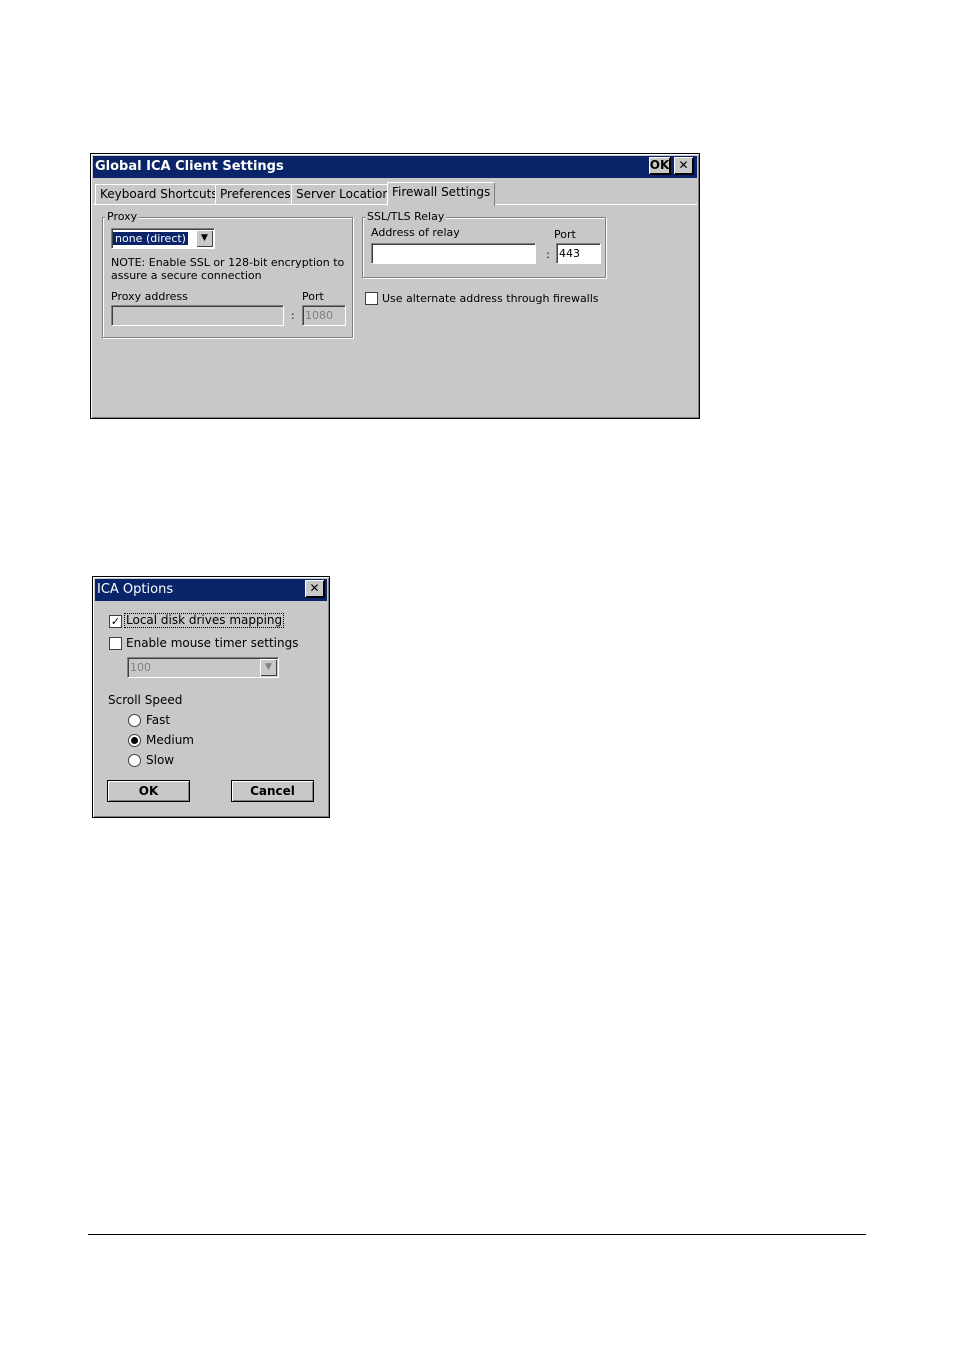 Image resolution: width=954 pixels, height=1350 pixels. What do you see at coordinates (189, 166) in the screenshot?
I see `window-title: Global ICA Client Settings` at bounding box center [189, 166].